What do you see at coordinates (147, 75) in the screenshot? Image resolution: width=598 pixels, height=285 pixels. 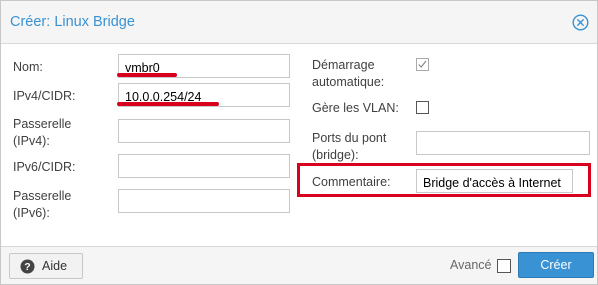 I see `name-underline` at bounding box center [147, 75].